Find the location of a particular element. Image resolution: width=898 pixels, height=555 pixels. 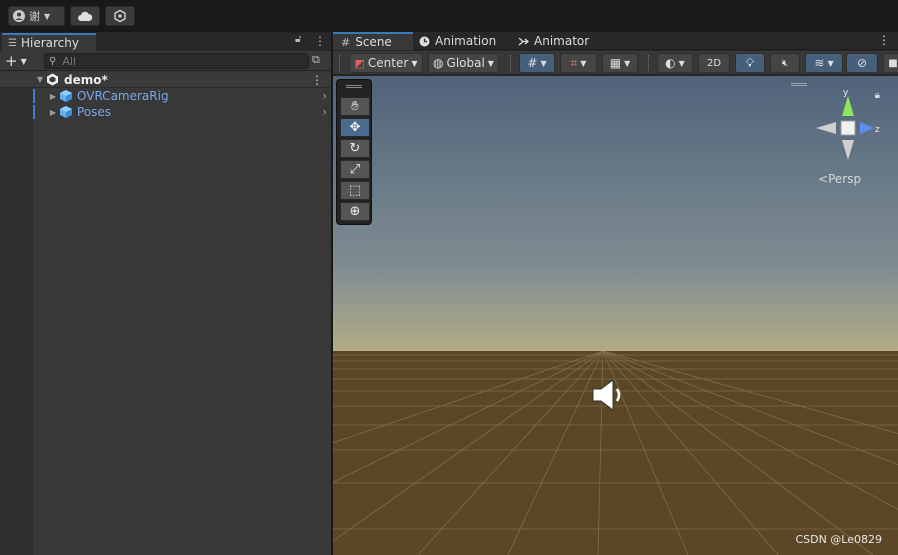

persp-label: Persp is located at coordinates (845, 179).